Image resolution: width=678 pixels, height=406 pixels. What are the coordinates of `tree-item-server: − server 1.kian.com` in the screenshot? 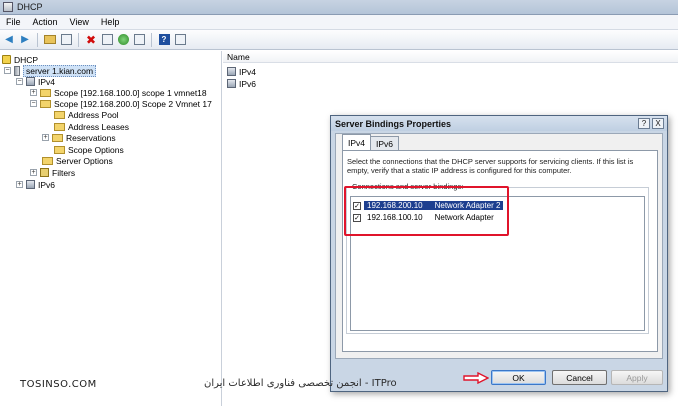 It's located at (50, 70).